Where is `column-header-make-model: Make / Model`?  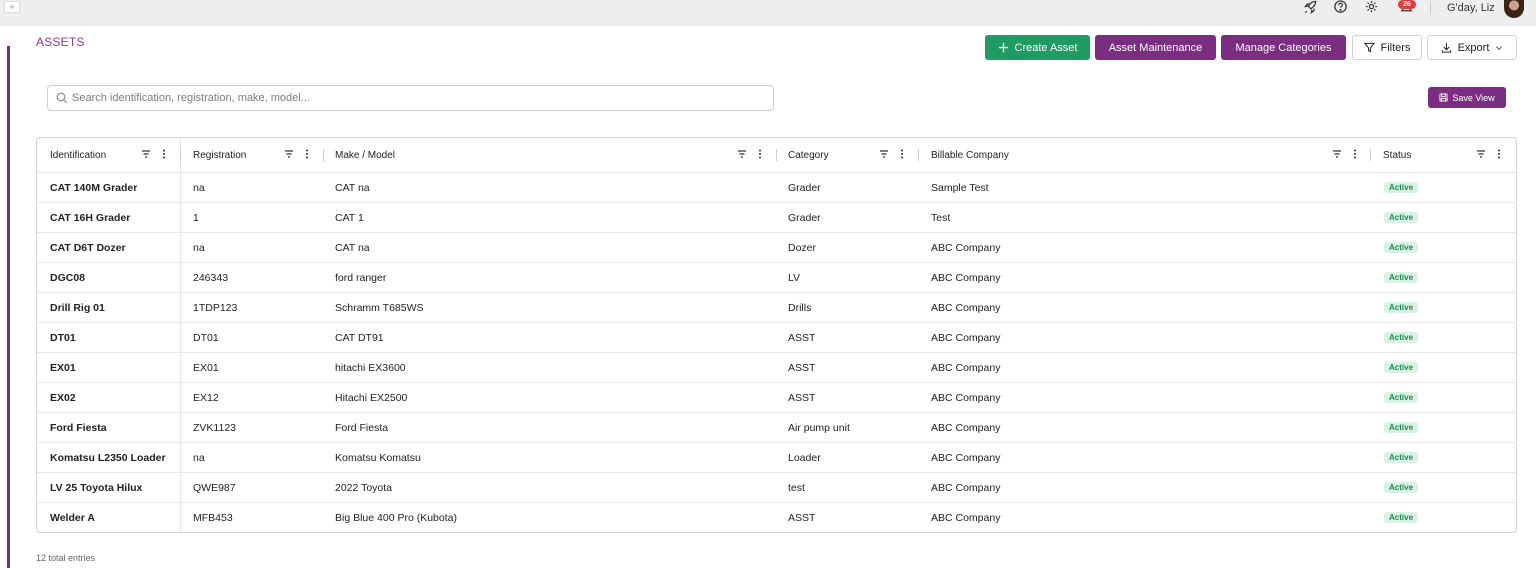 column-header-make-model: Make / Model is located at coordinates (548, 155).